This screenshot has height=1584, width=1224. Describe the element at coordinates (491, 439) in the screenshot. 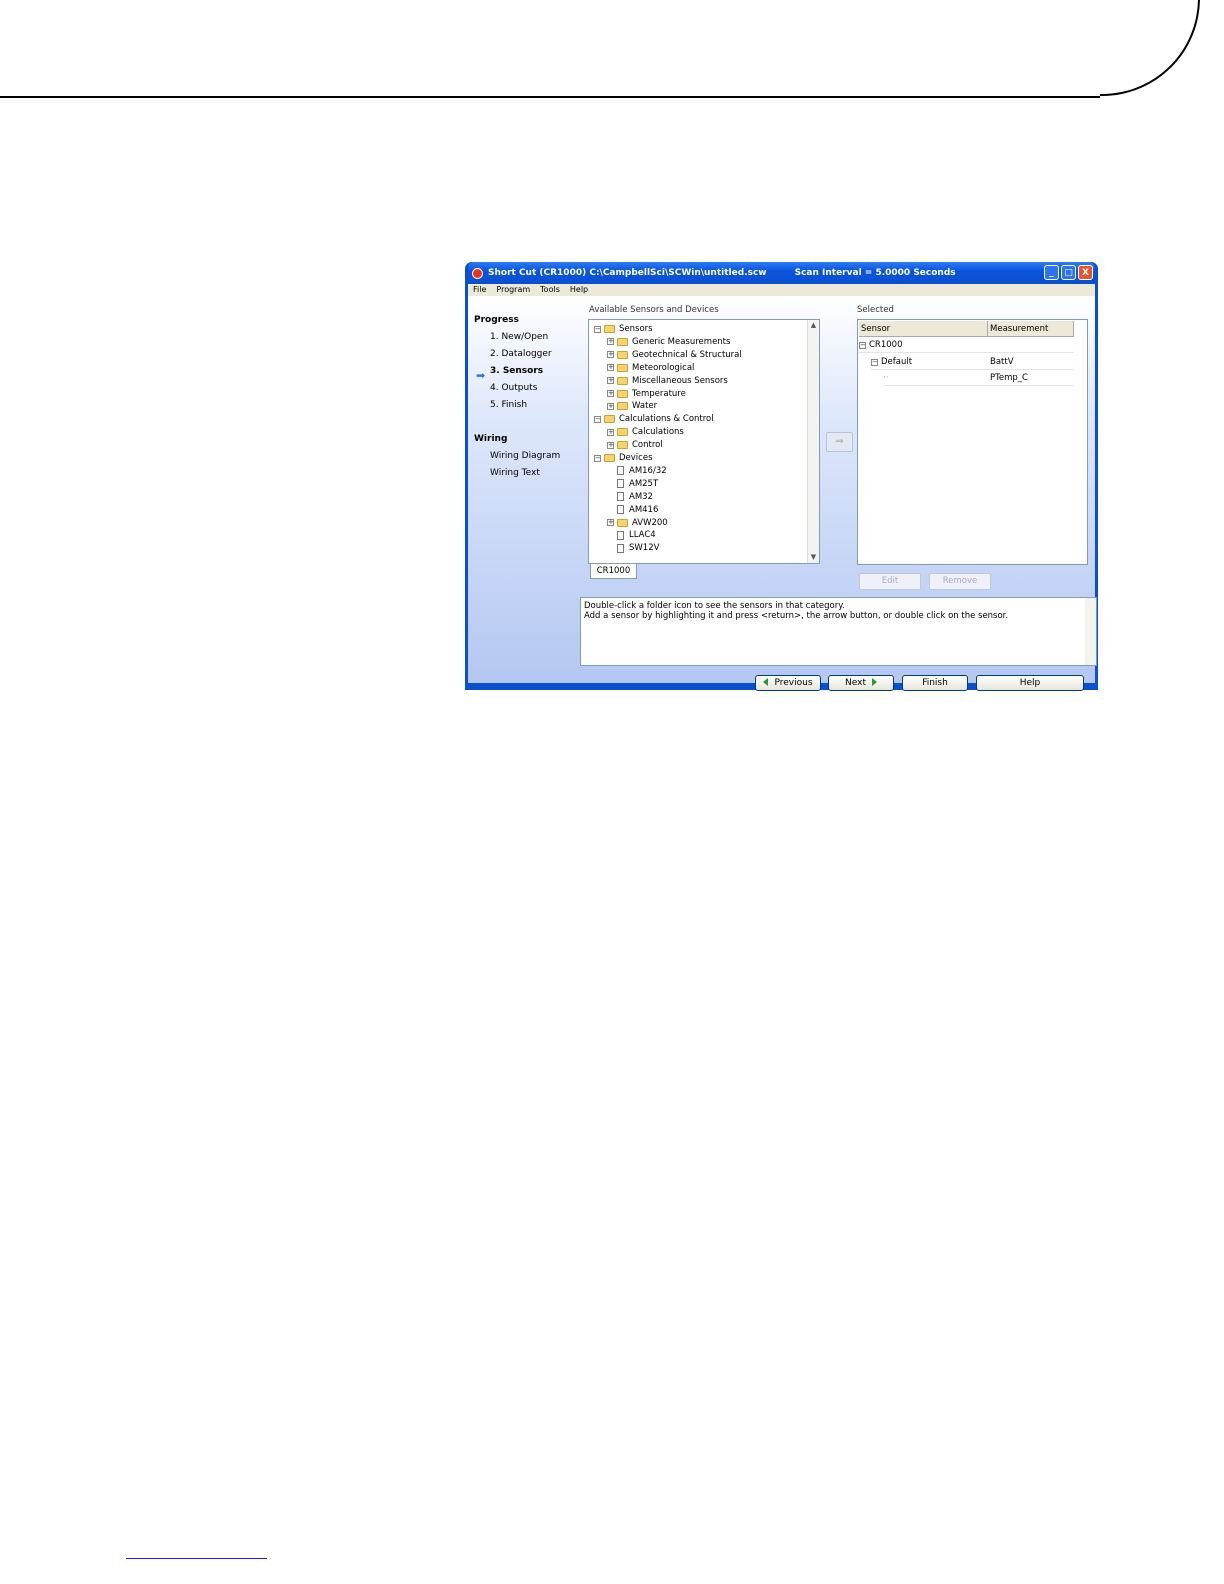

I see `wiring-heading: Wiring` at that location.